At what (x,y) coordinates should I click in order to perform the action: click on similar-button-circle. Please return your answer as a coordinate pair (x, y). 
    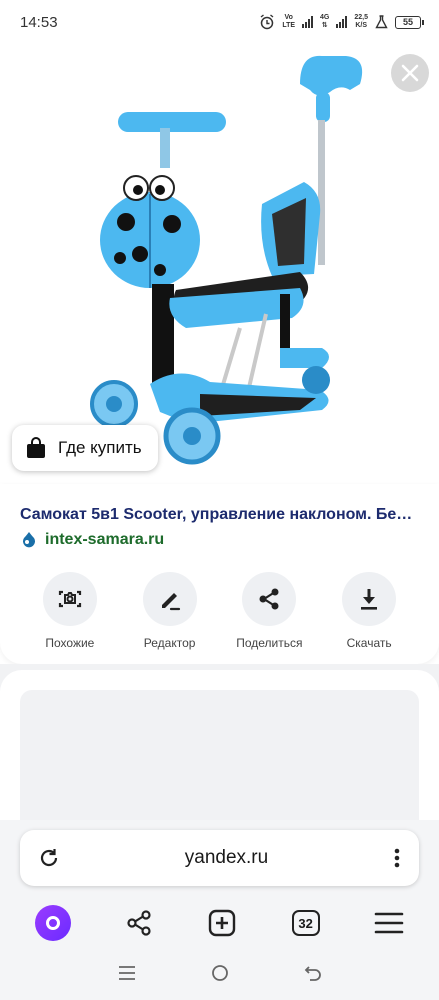
    Looking at the image, I should click on (69, 599).